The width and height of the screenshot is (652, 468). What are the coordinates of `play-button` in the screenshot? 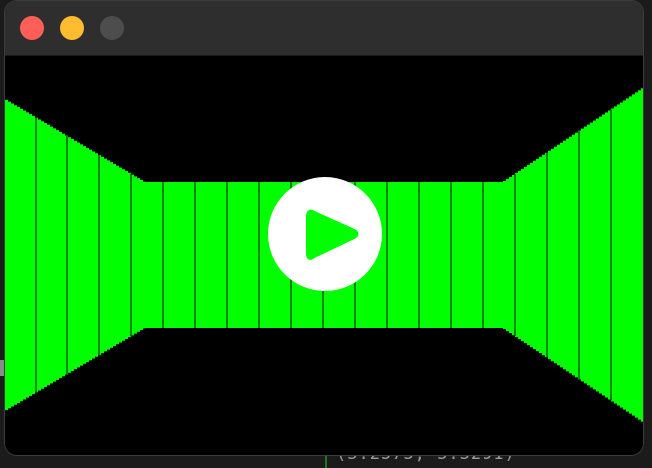 It's located at (325, 234).